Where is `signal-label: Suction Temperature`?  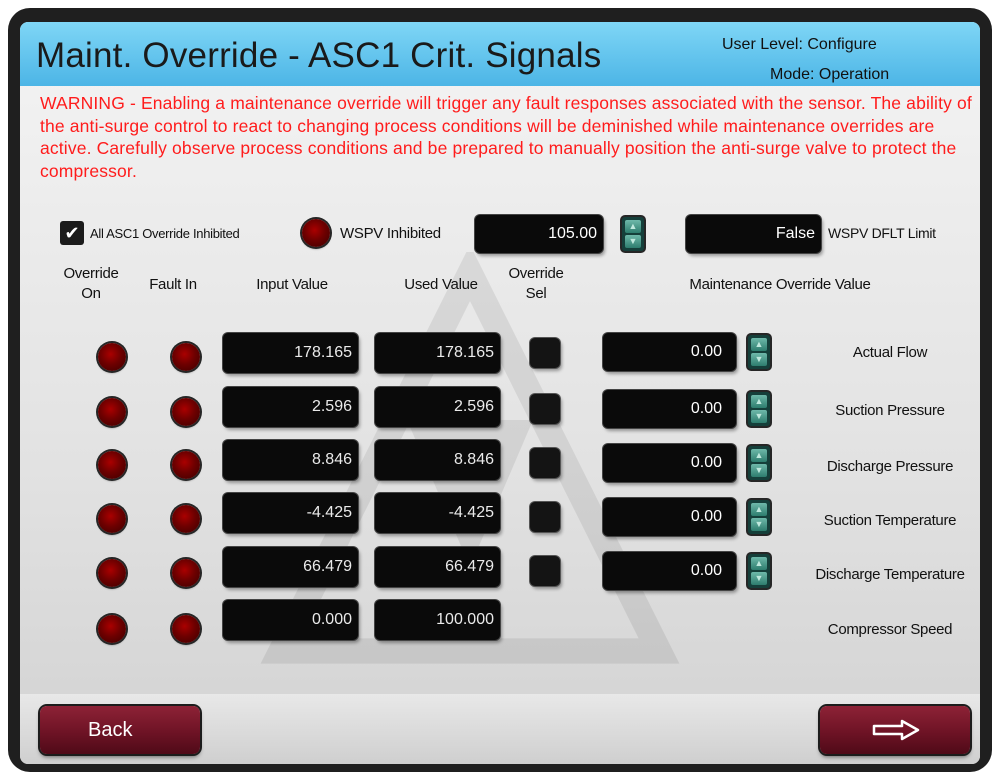 signal-label: Suction Temperature is located at coordinates (890, 520).